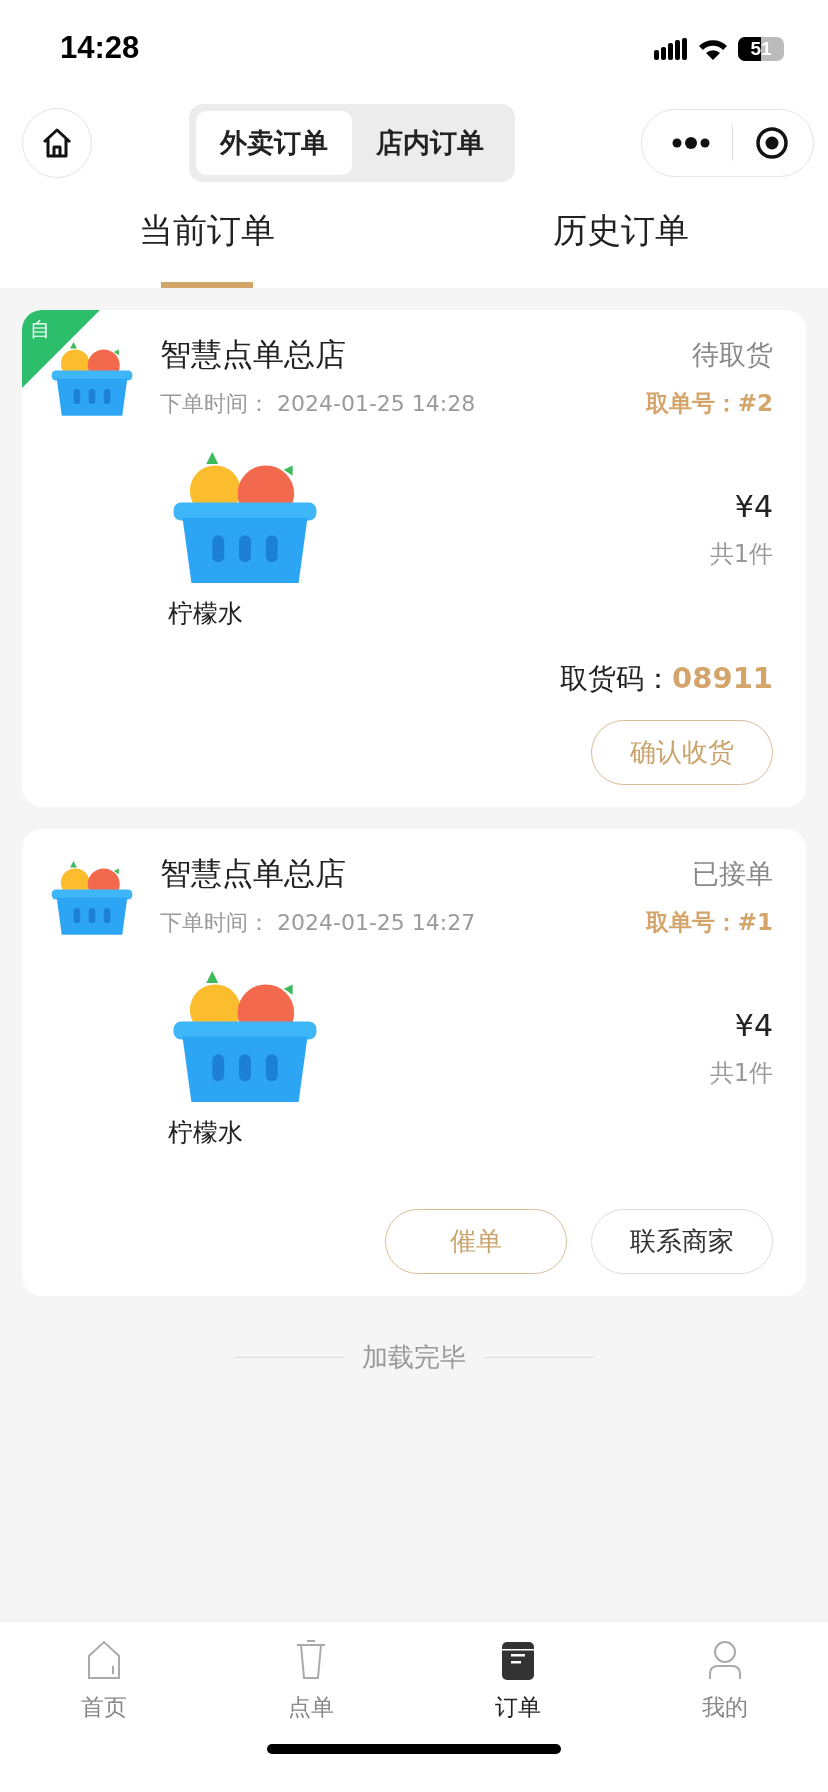  I want to click on pickup-code: 08911, so click(722, 678).